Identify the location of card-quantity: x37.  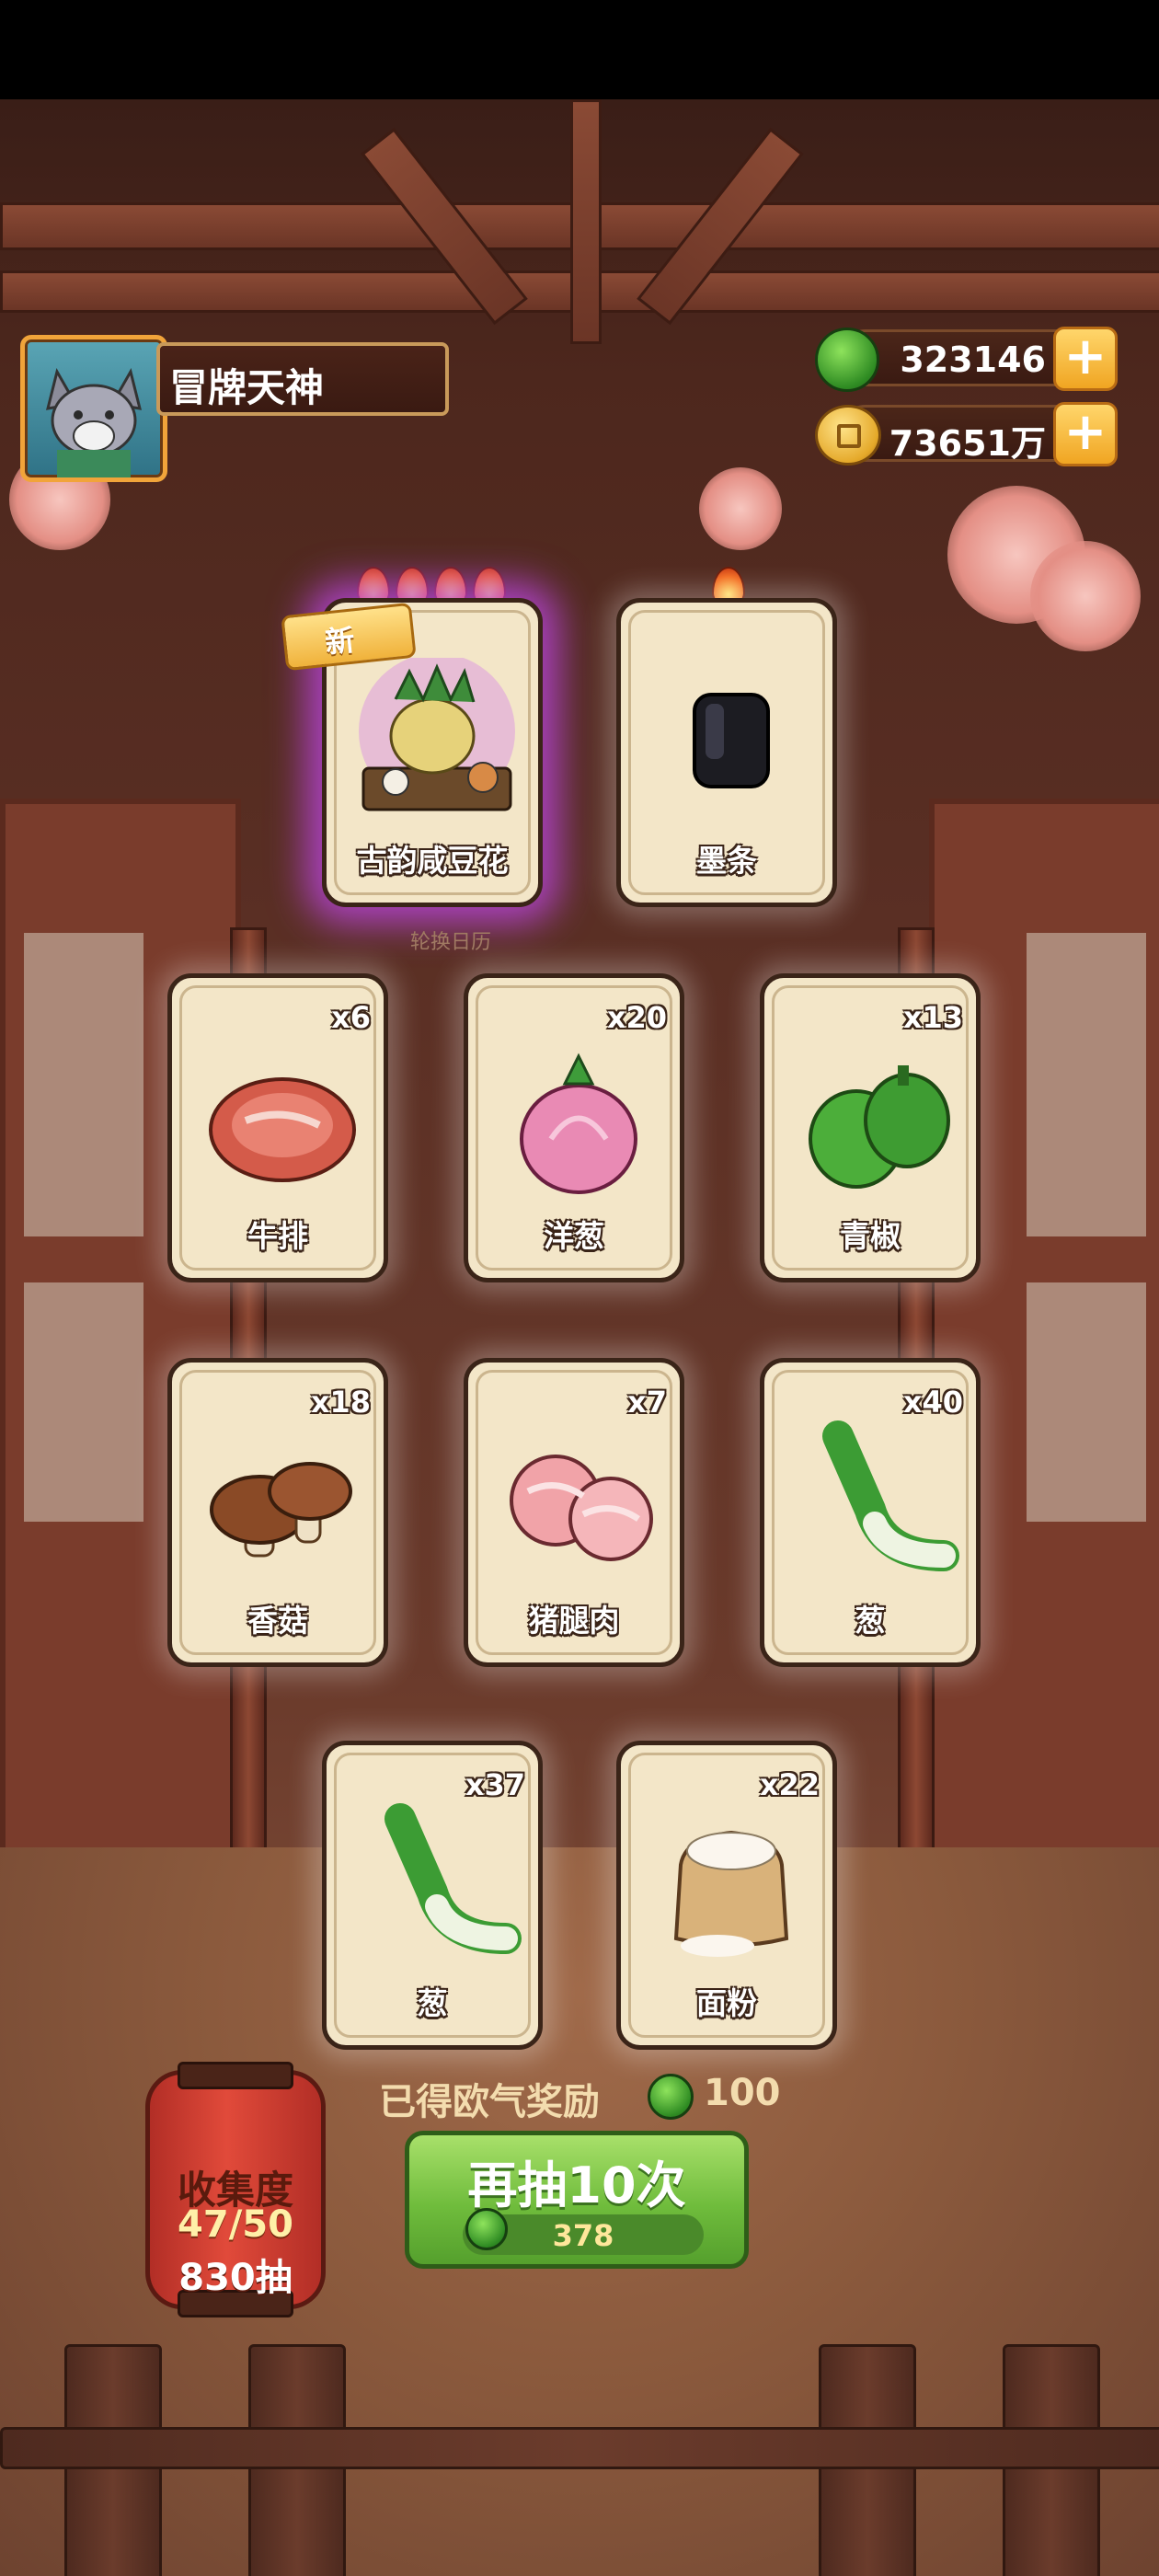
(495, 1784).